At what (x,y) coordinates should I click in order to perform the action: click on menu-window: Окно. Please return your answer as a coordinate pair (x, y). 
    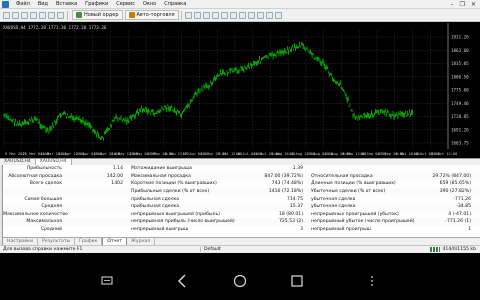
    Looking at the image, I should click on (149, 4).